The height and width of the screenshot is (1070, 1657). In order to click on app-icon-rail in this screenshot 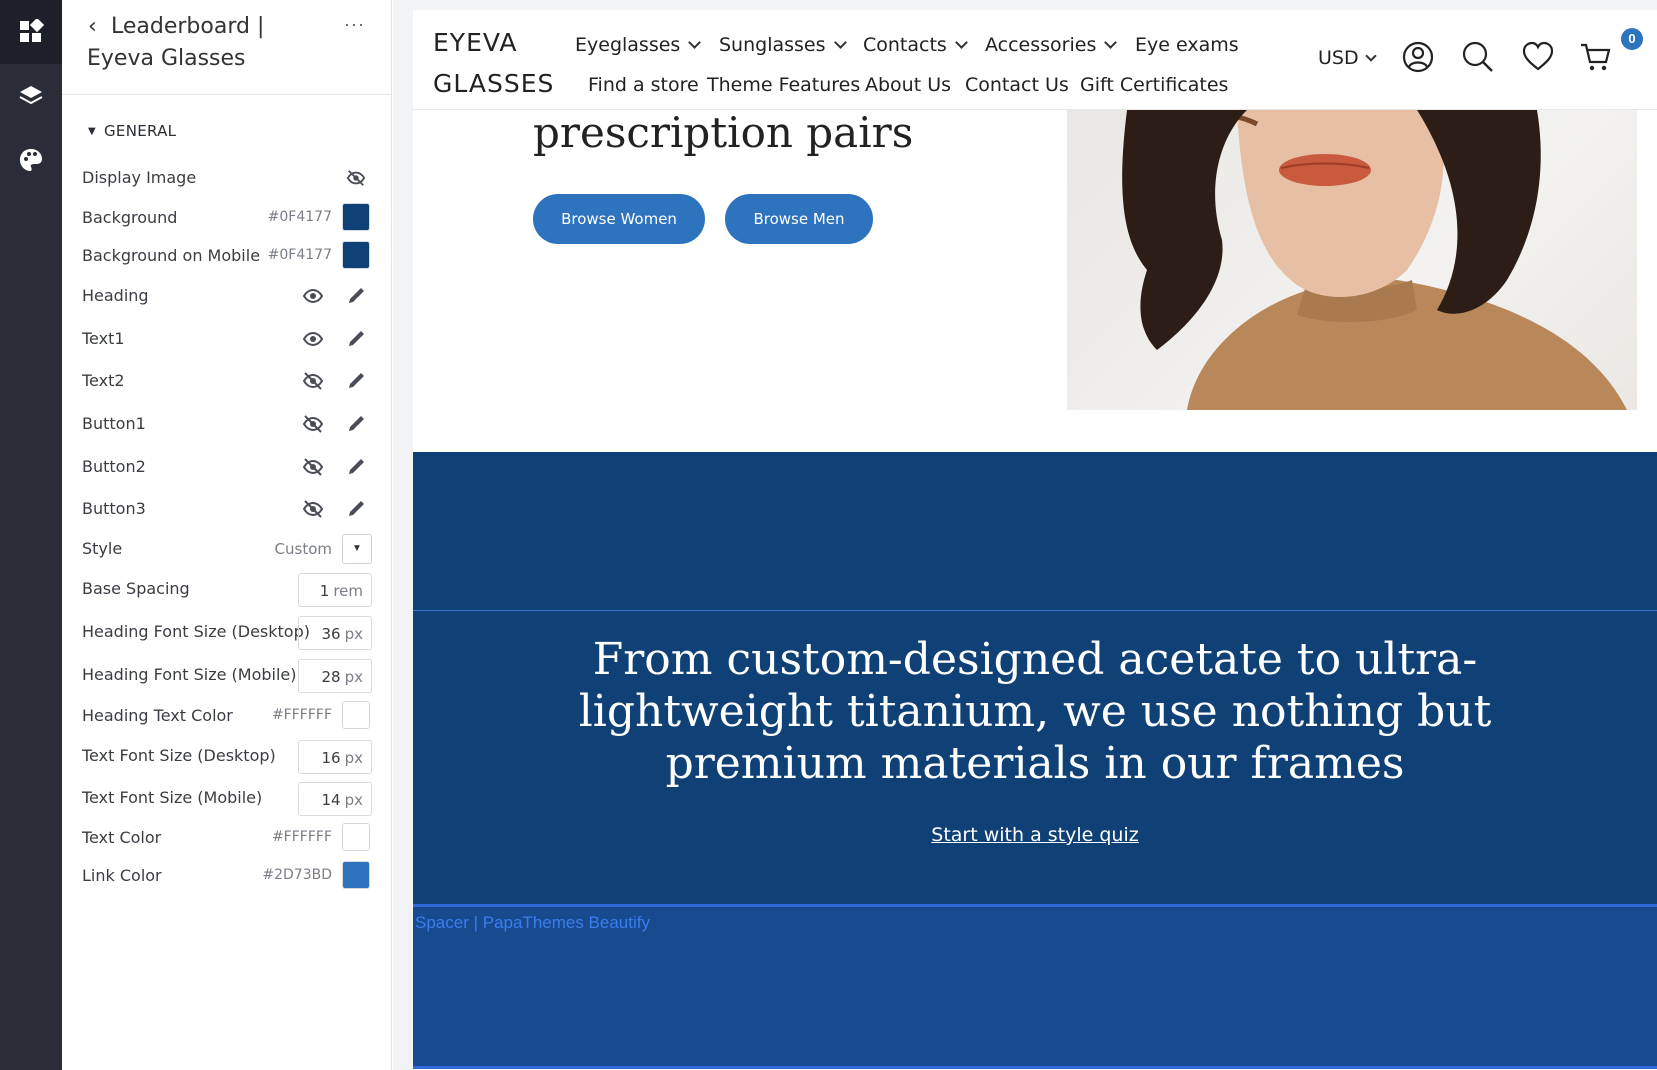, I will do `click(31, 535)`.